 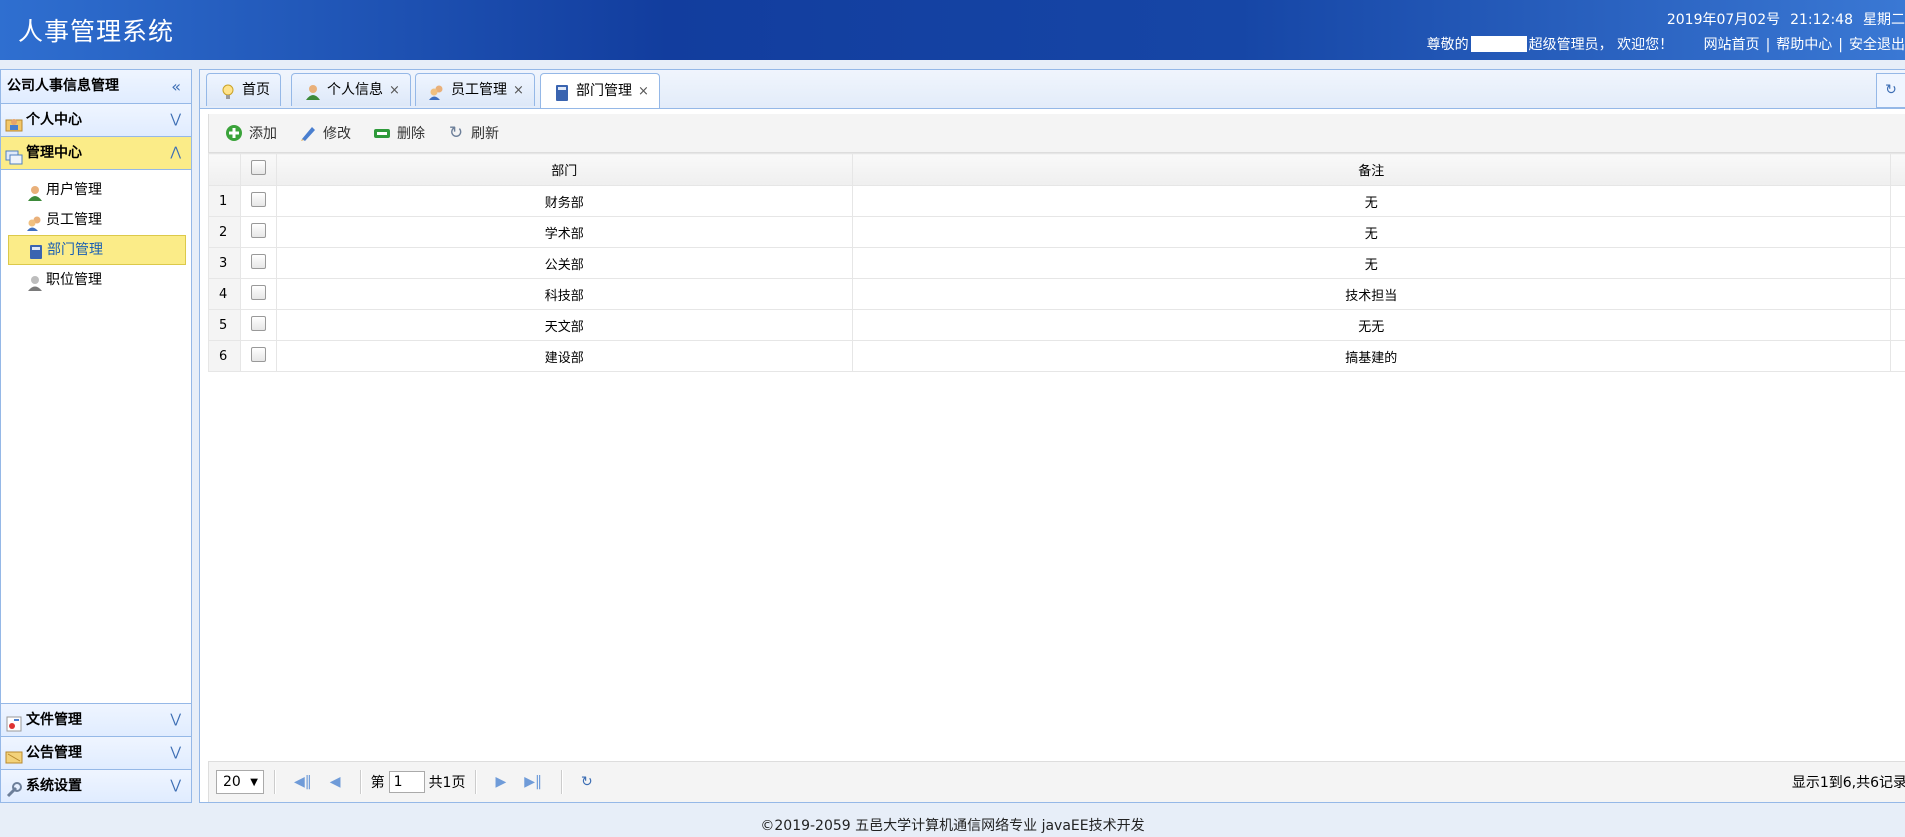 I want to click on chevron-double-up-icon: ⋀, so click(x=175, y=152).